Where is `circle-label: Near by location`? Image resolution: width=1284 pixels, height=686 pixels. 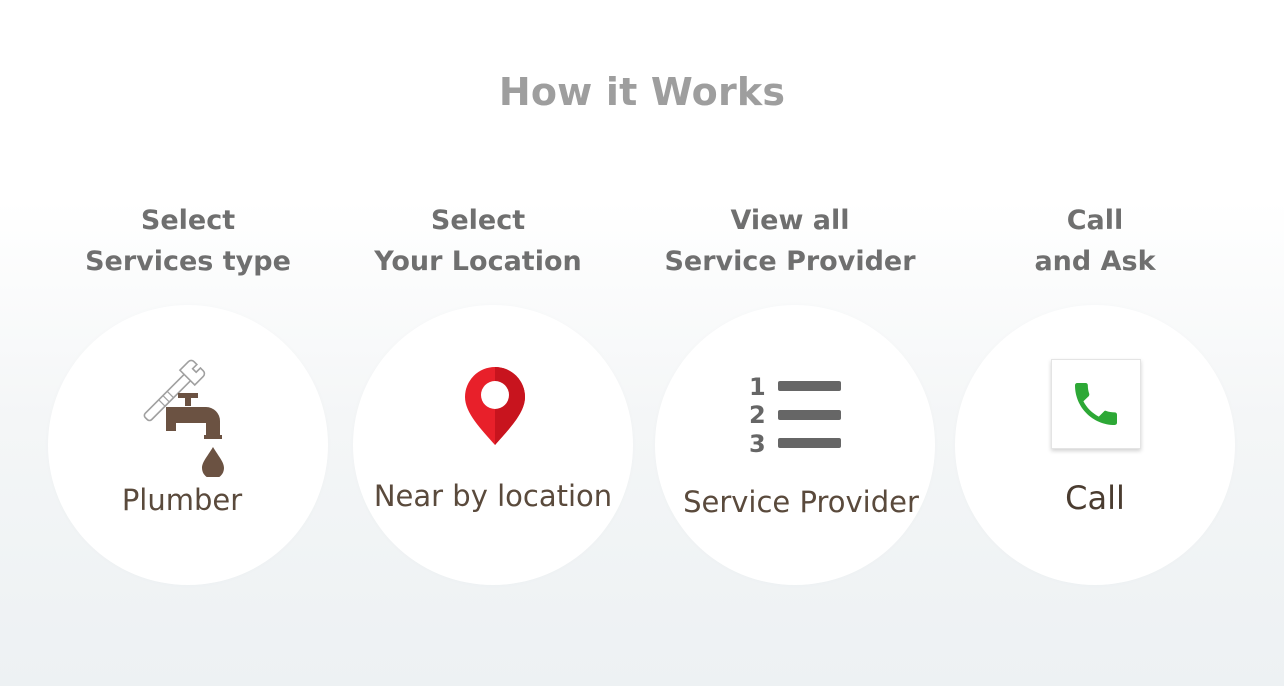
circle-label: Near by location is located at coordinates (493, 496).